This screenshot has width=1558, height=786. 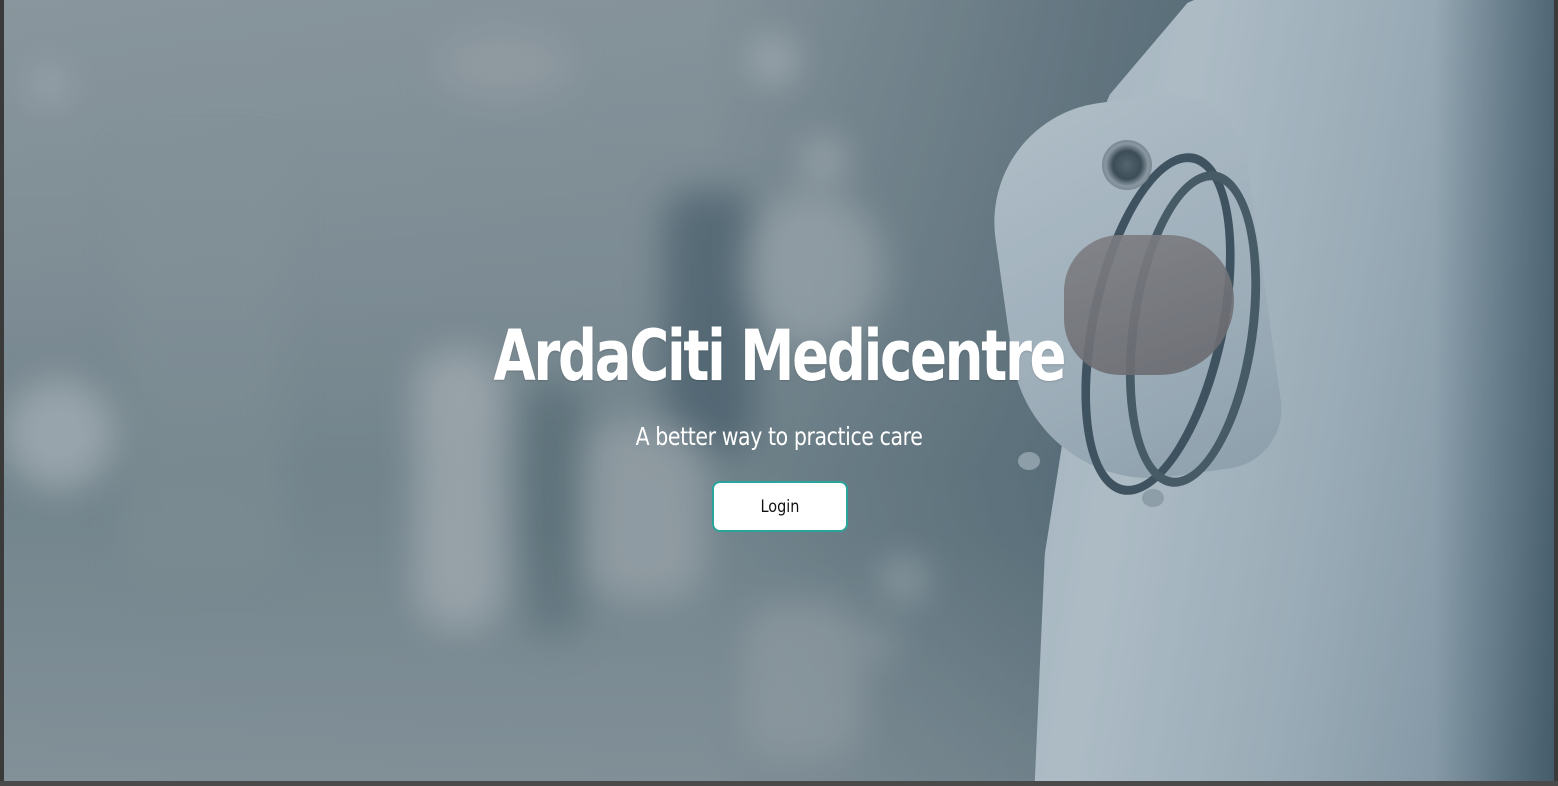 What do you see at coordinates (780, 356) in the screenshot?
I see `page-title: ArdaCiti Medicentre` at bounding box center [780, 356].